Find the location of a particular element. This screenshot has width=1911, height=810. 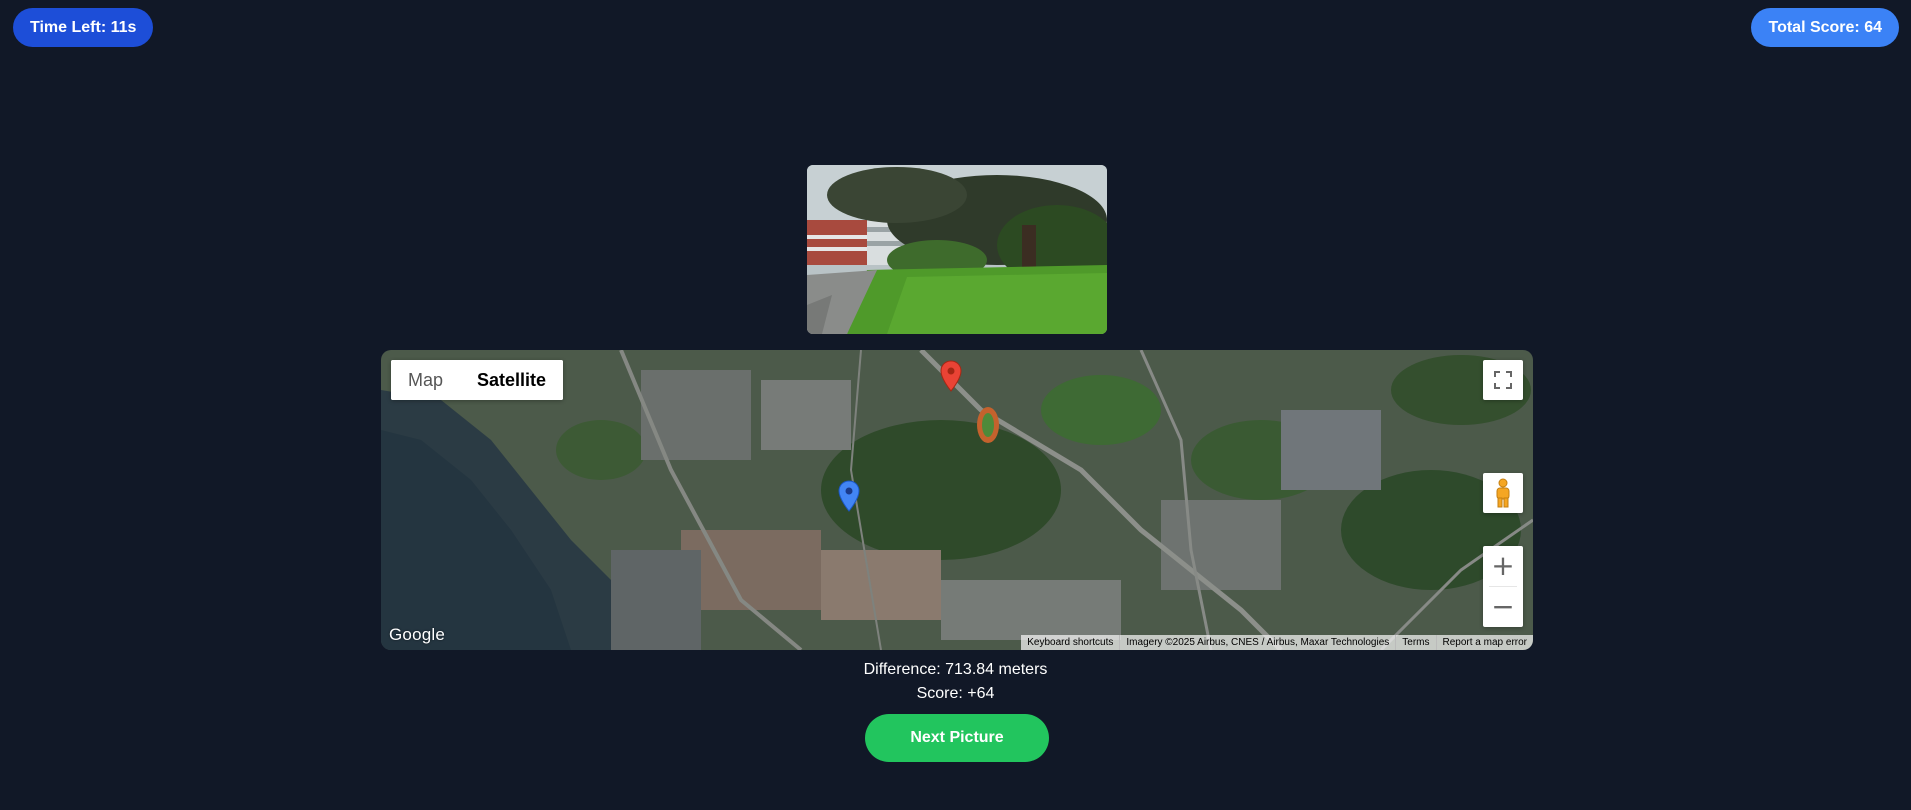

zoom-in-button: + is located at coordinates (1503, 566).